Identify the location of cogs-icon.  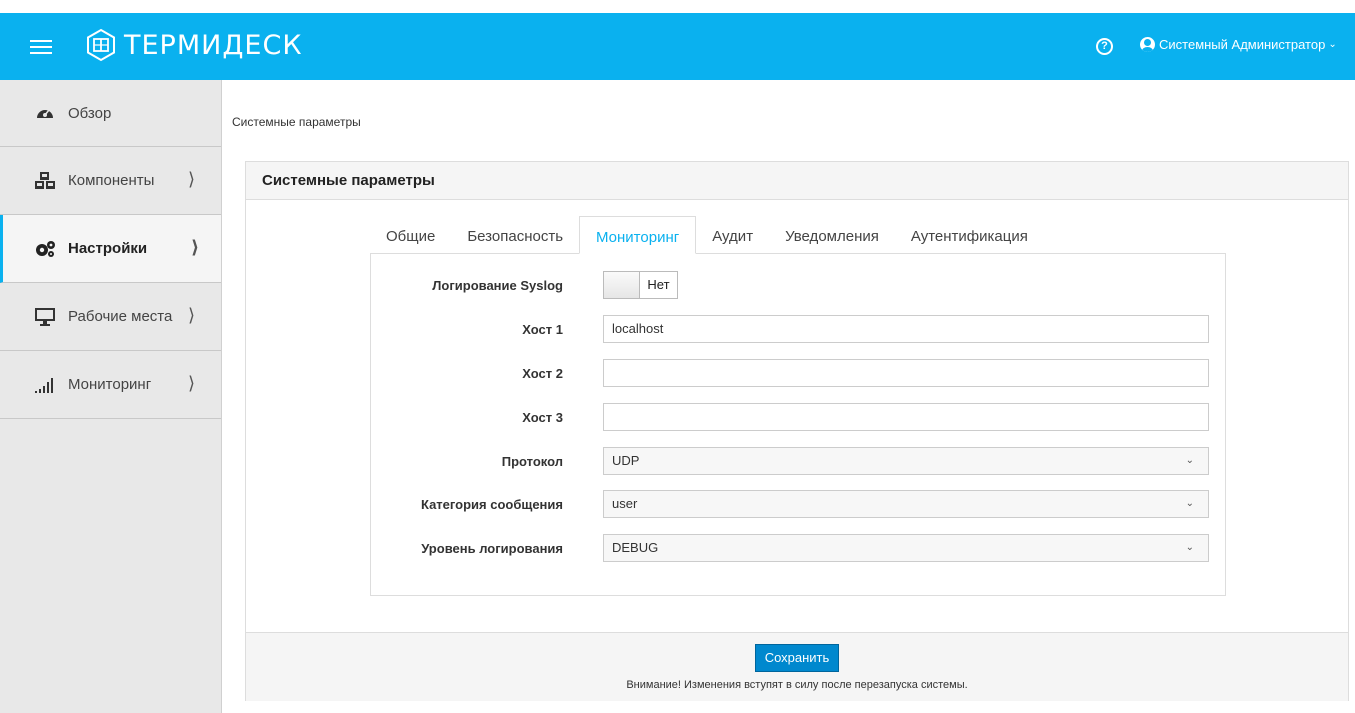
(45, 249).